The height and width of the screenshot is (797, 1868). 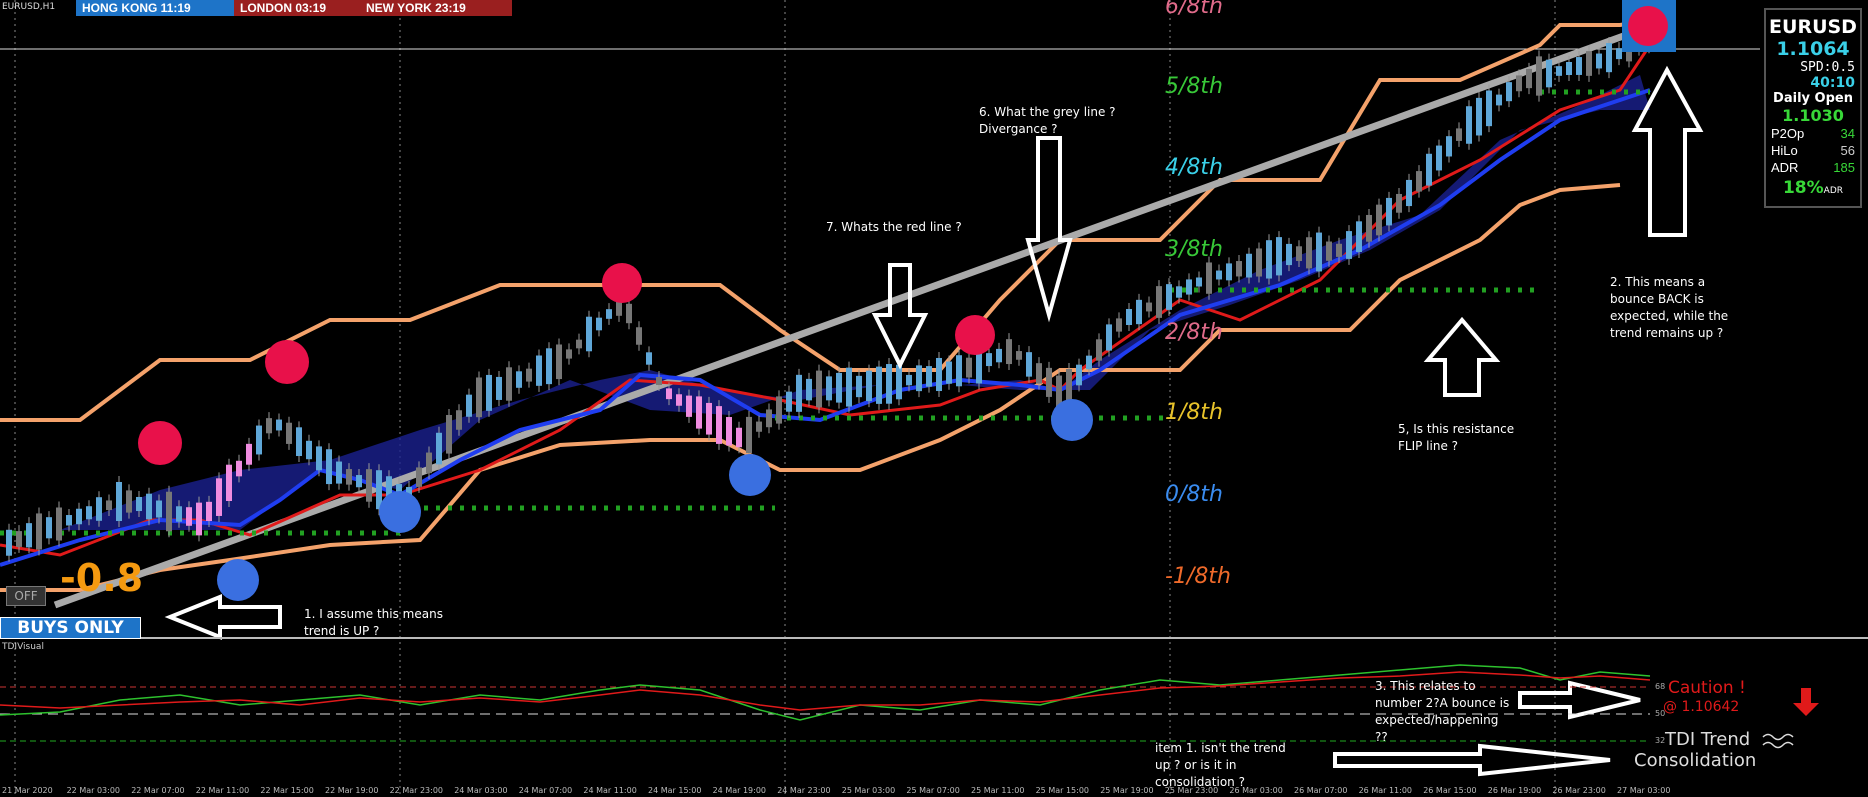 I want to click on arrow-right-note3, so click(x=1579, y=700).